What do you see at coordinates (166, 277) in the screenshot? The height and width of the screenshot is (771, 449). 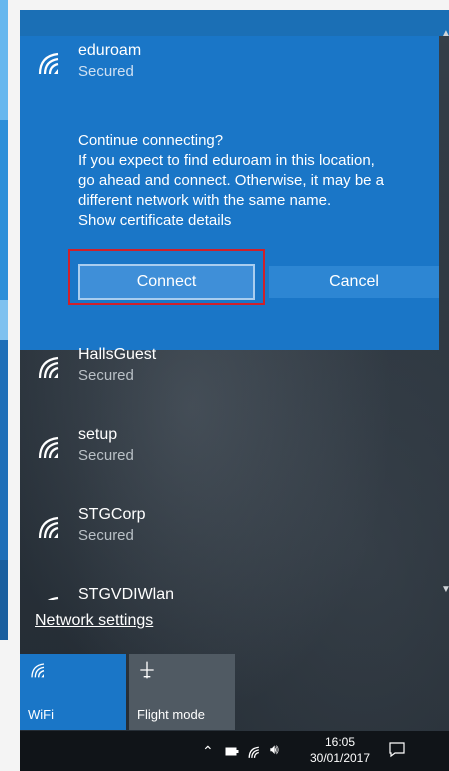 I see `highlight-box` at bounding box center [166, 277].